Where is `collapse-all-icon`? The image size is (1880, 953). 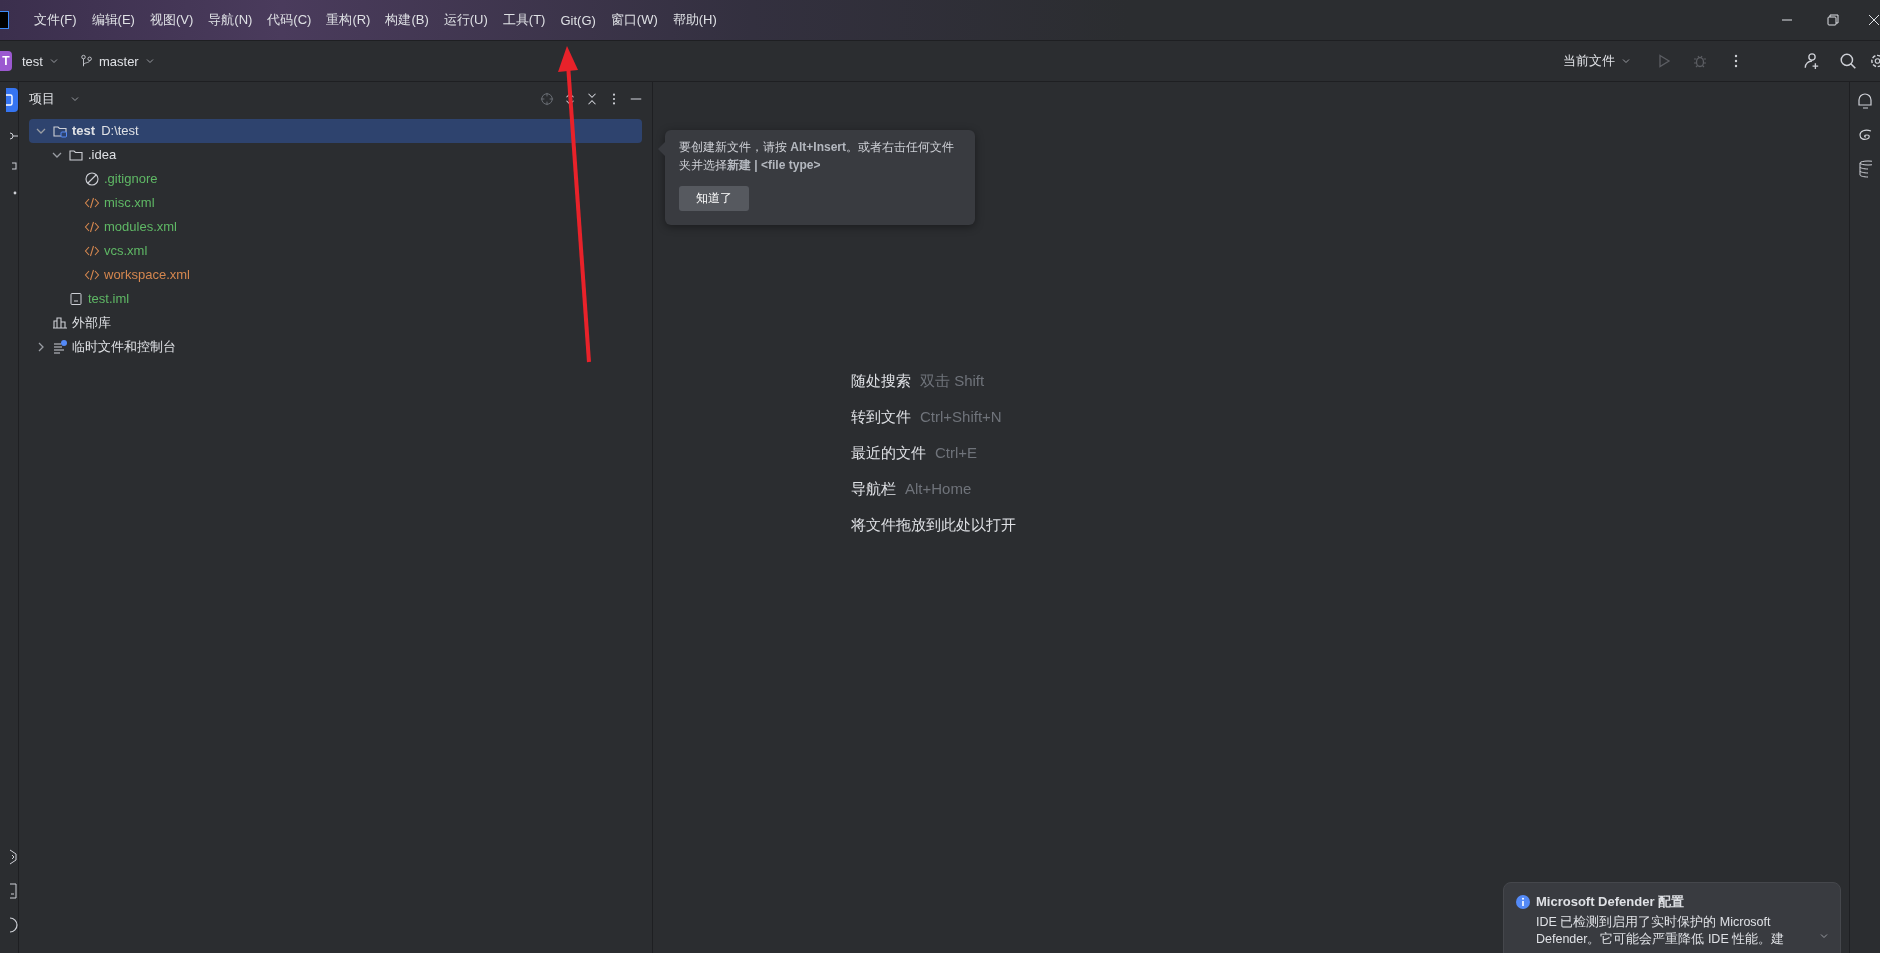 collapse-all-icon is located at coordinates (592, 99).